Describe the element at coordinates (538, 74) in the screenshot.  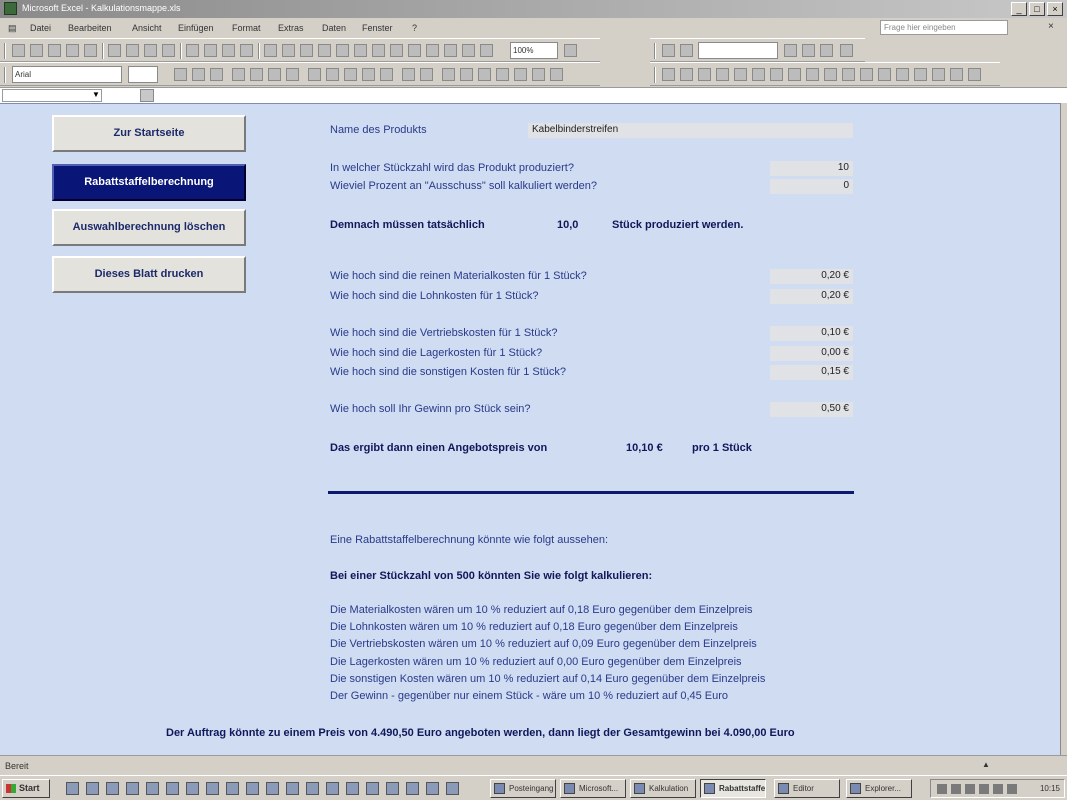
I see `font-color-a-icon` at that location.